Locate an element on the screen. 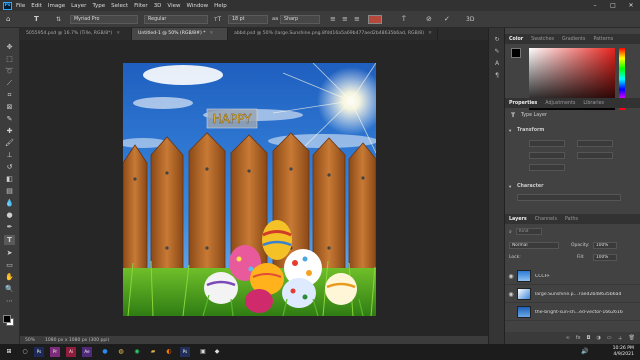  opacity-field: 100% is located at coordinates (605, 245).